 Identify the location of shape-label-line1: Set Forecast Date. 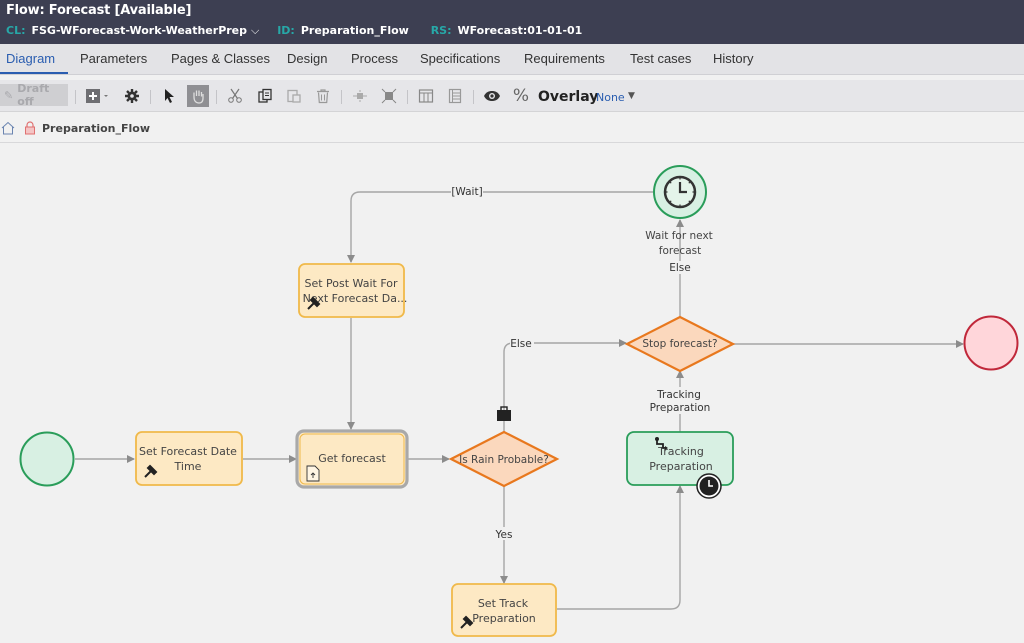
(188, 451).